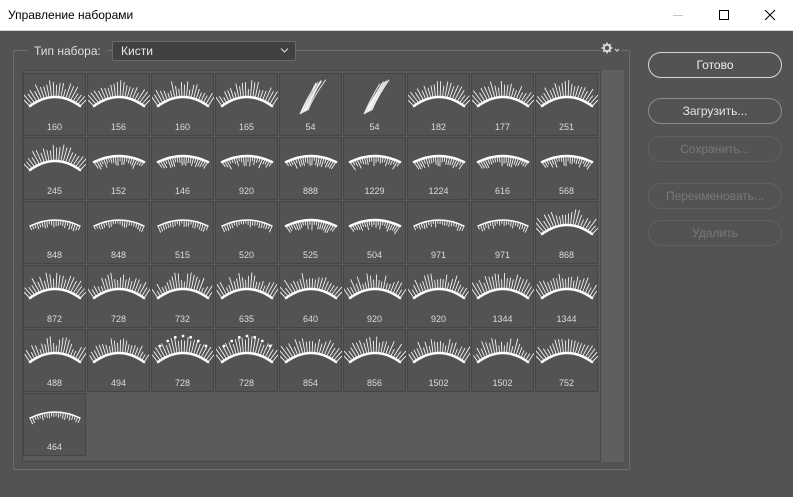 Image resolution: width=793 pixels, height=497 pixels. I want to click on brush-preset-item: 177, so click(502, 104).